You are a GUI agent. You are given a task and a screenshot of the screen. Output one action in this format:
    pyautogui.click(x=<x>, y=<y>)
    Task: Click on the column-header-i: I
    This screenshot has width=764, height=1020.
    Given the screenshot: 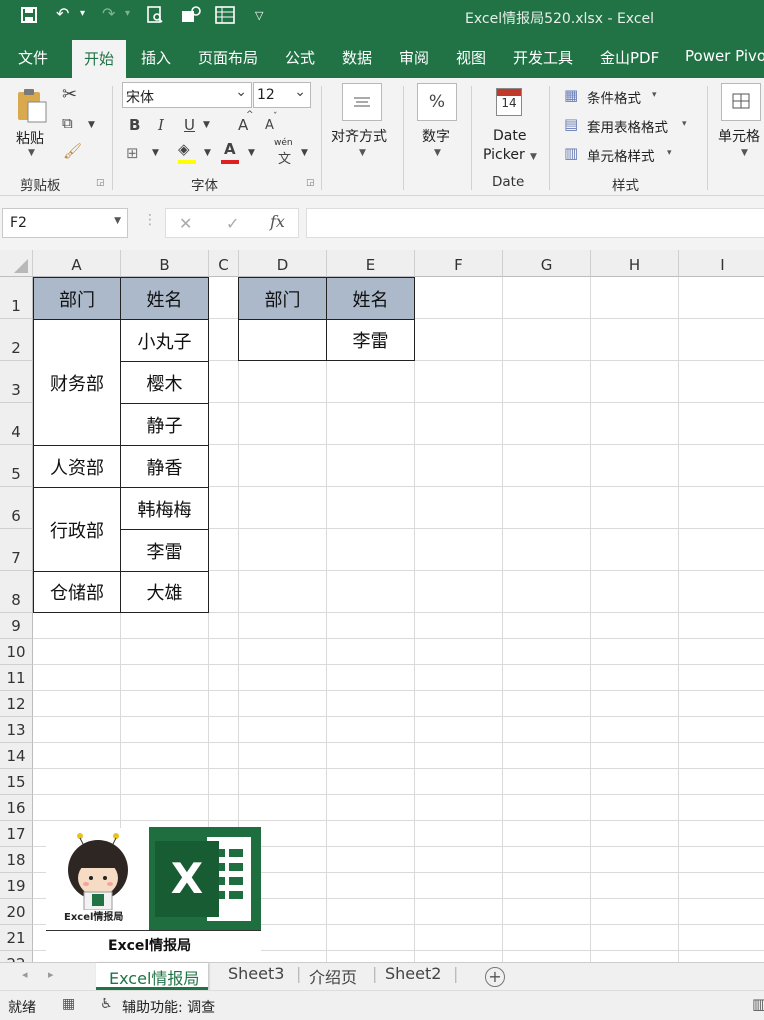 What is the action you would take?
    pyautogui.click(x=721, y=263)
    